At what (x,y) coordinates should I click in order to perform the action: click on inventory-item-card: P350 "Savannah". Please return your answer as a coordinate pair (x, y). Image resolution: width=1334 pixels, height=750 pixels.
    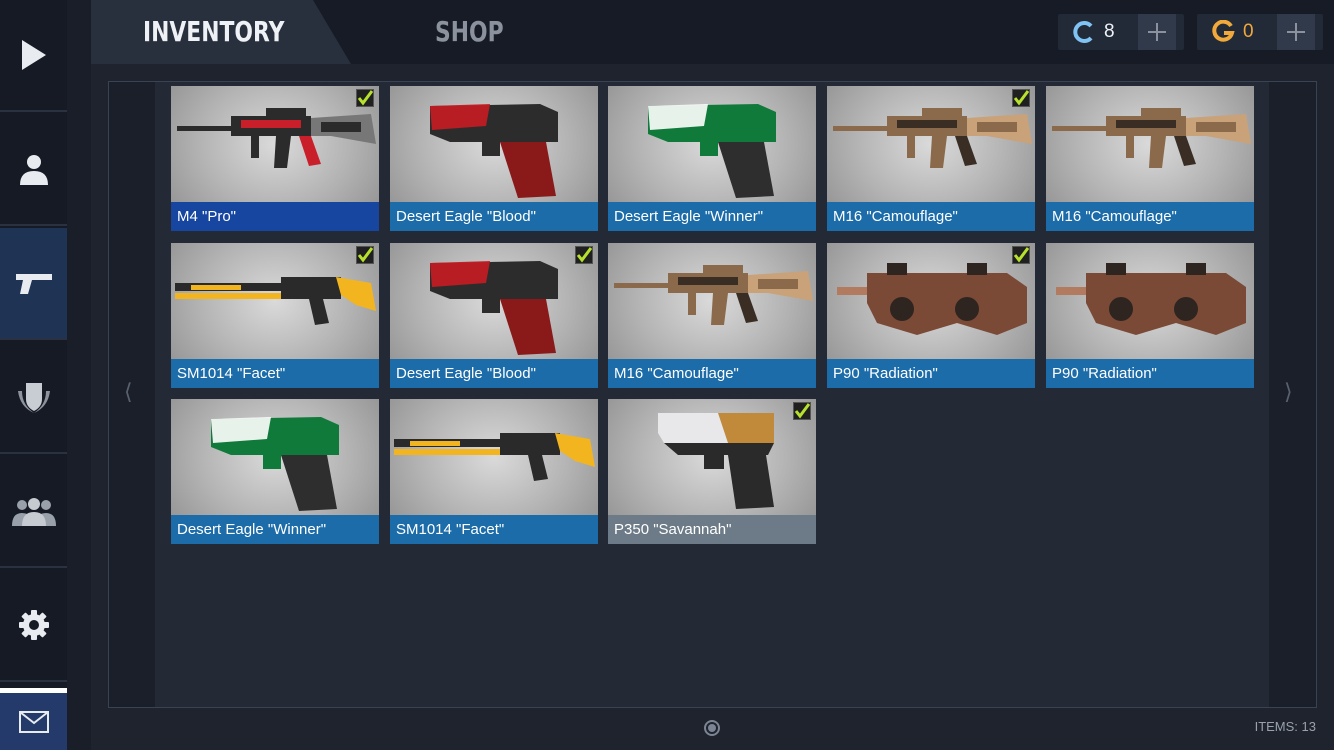
    Looking at the image, I should click on (712, 471).